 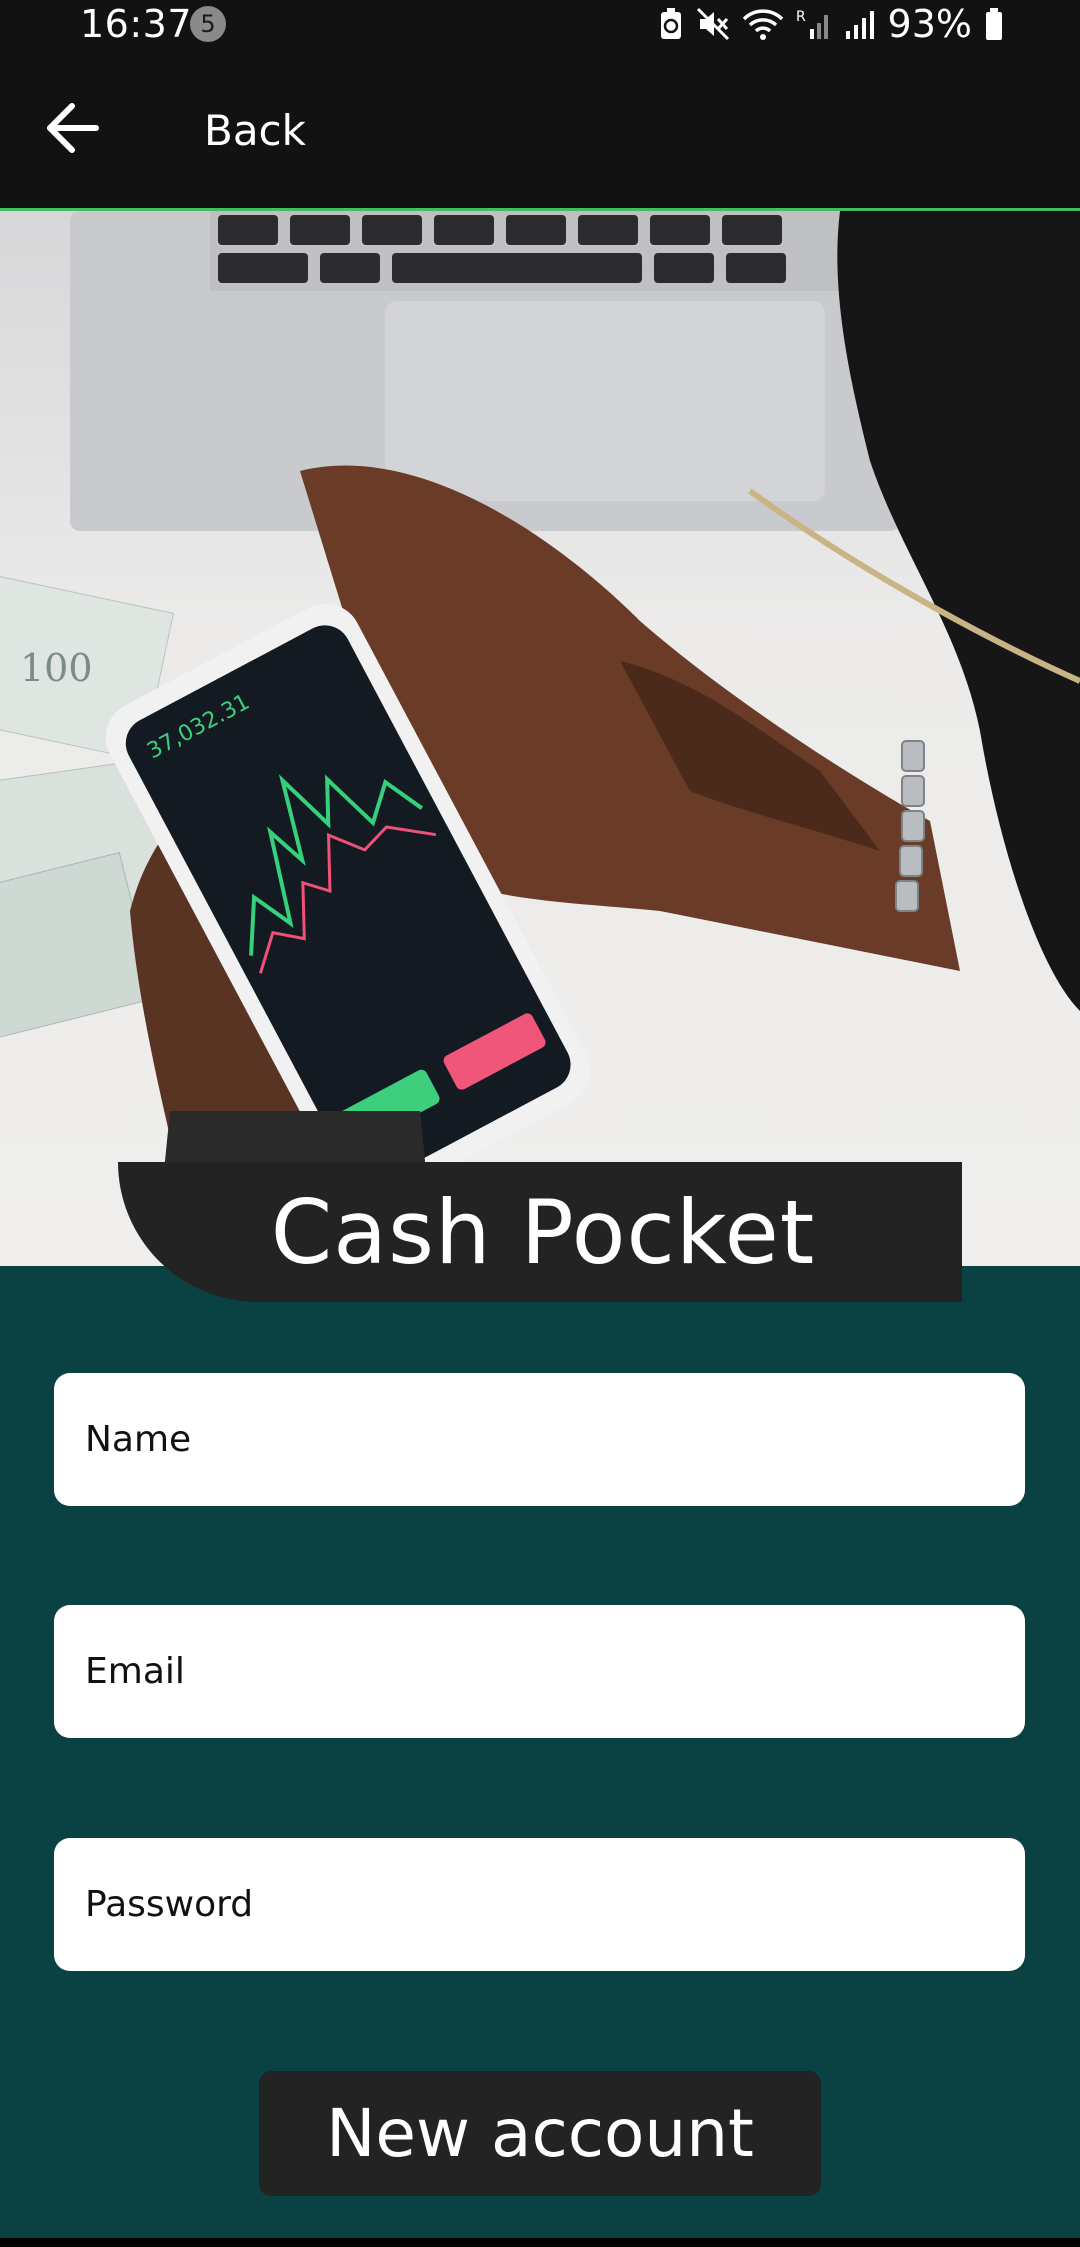 I want to click on arrow-left-icon, so click(x=72, y=128).